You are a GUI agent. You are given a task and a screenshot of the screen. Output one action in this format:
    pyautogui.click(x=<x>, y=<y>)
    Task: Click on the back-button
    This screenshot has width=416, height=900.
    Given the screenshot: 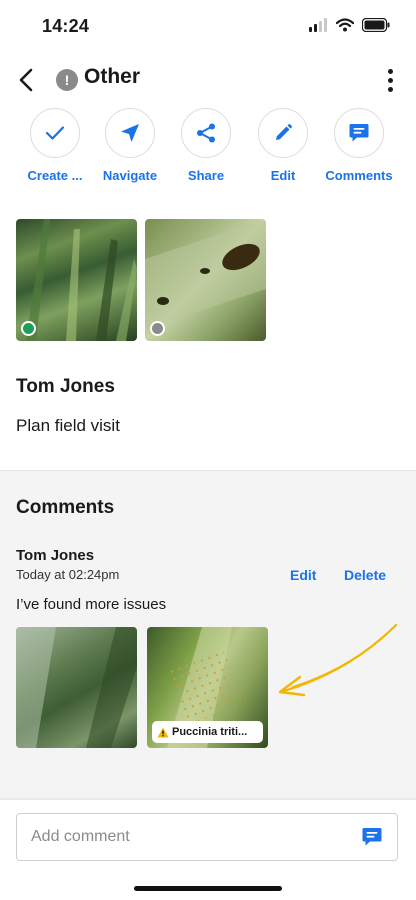 What is the action you would take?
    pyautogui.click(x=26, y=80)
    